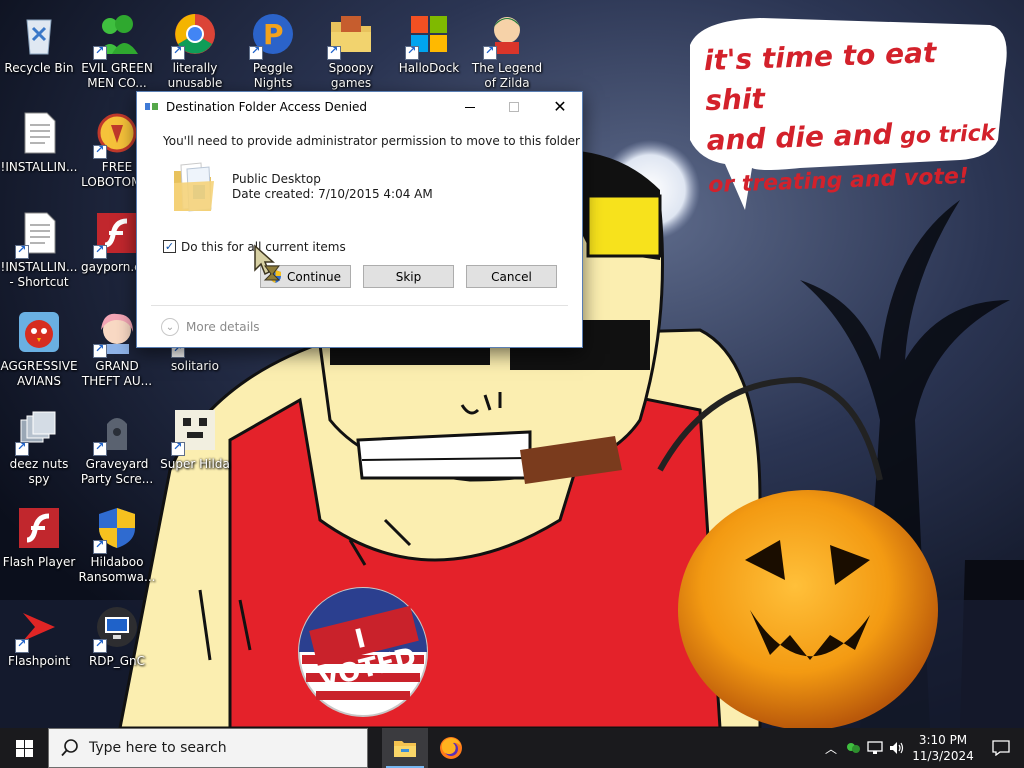 The height and width of the screenshot is (768, 1024). Describe the element at coordinates (152, 107) in the screenshot. I see `move-app-icon` at that location.